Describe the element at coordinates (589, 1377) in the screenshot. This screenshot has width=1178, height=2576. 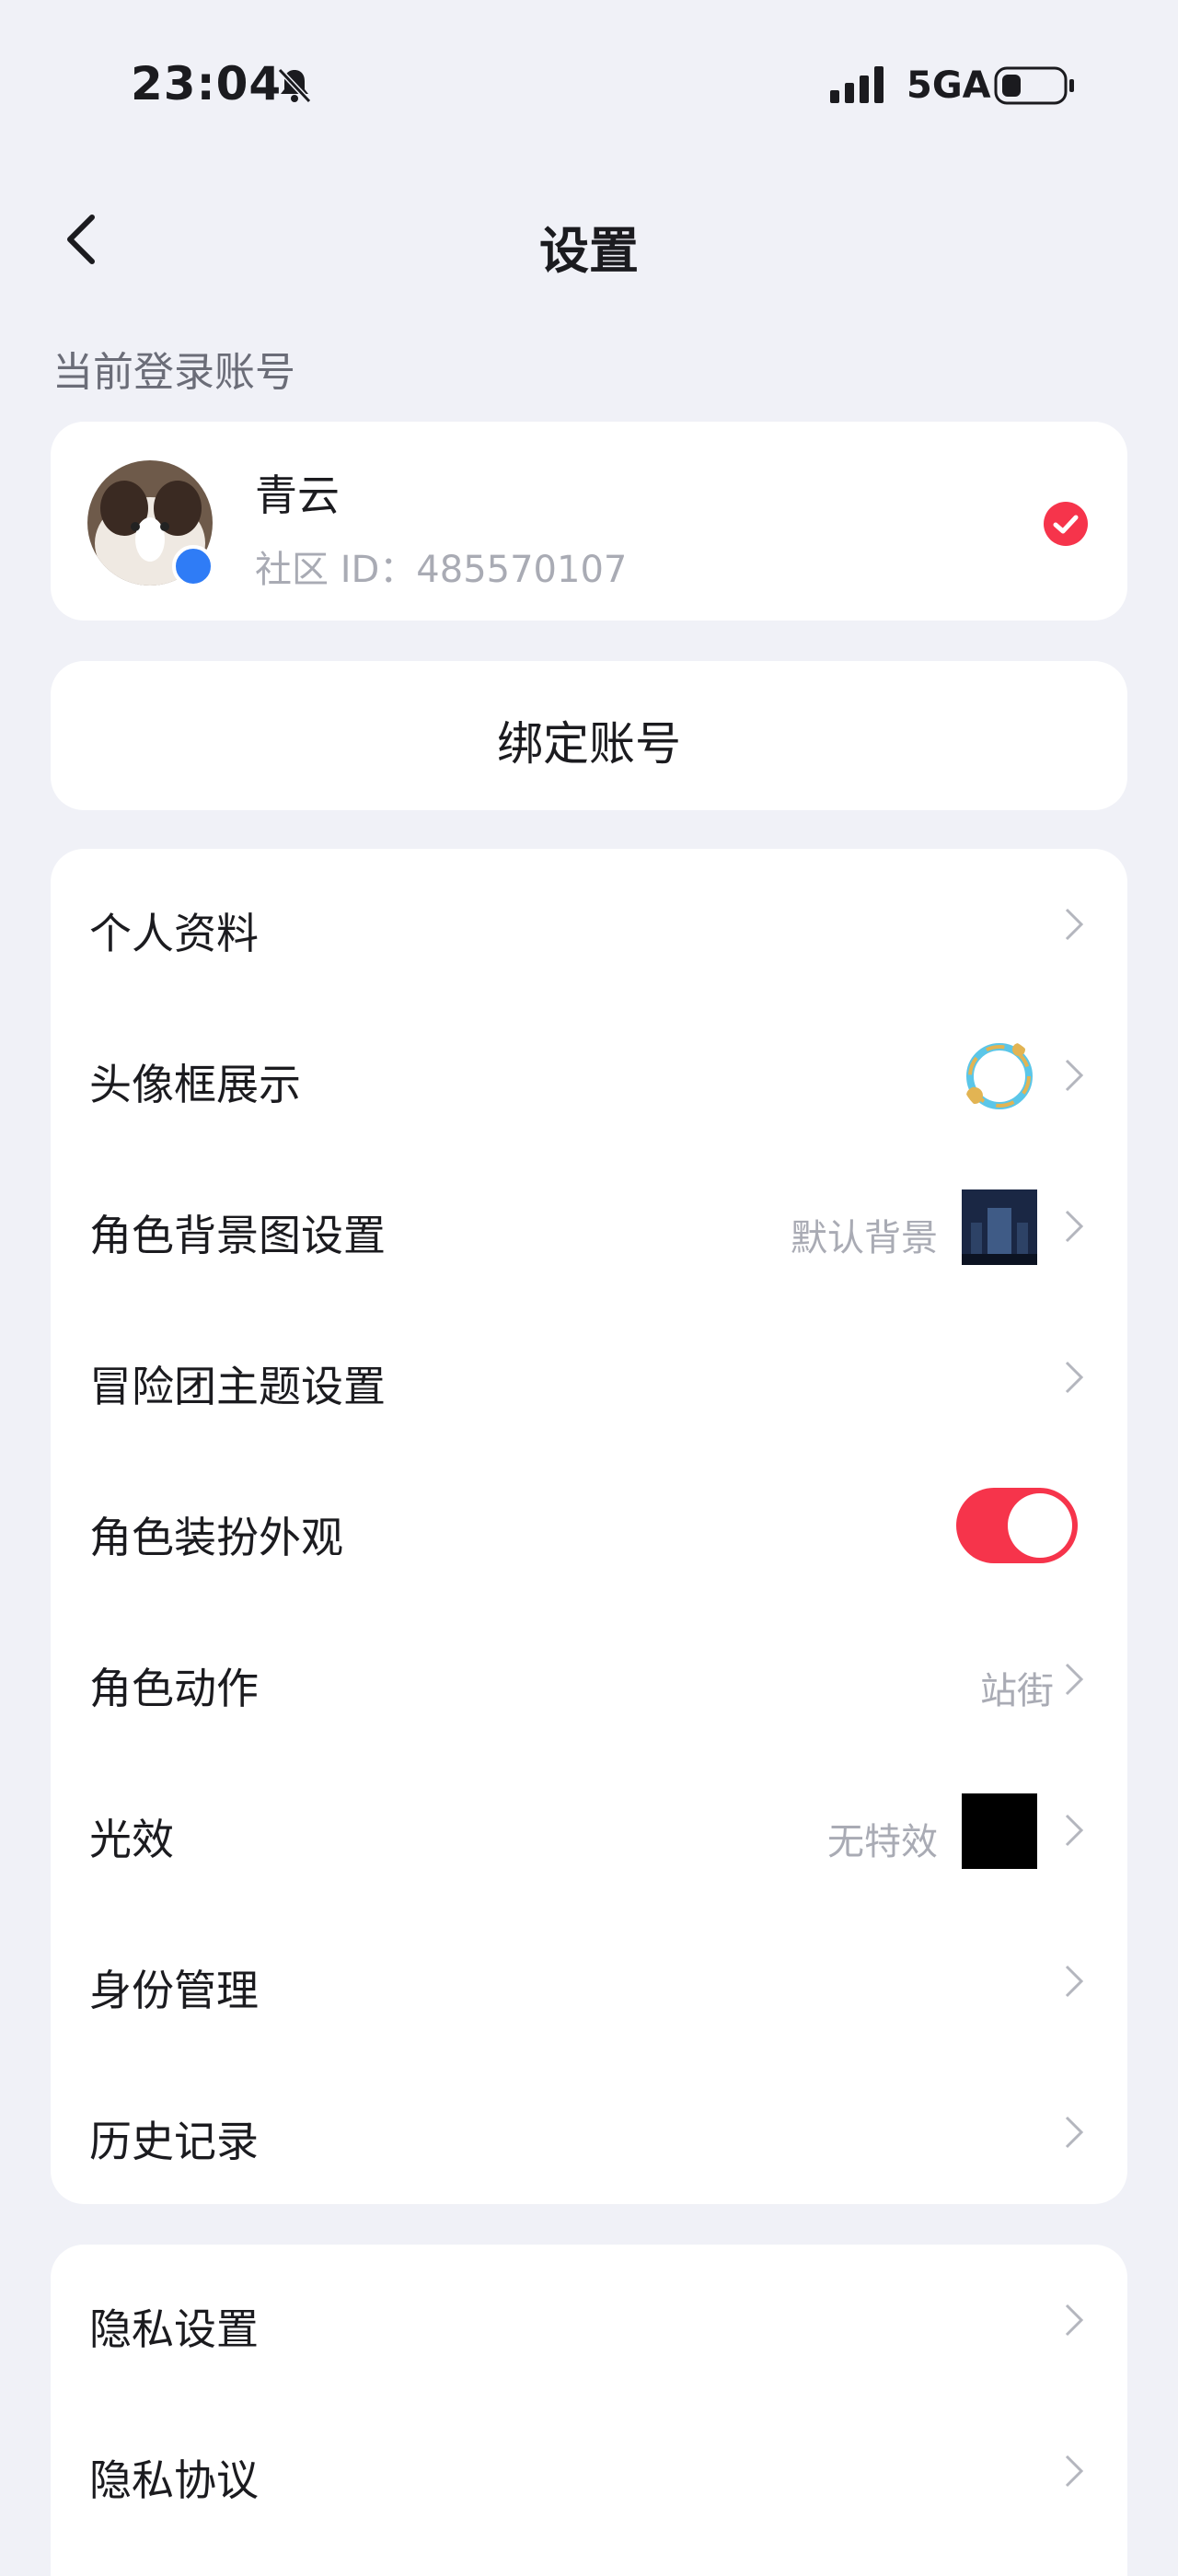
I see `menu-item-adventure-team-theme: 冒险团主题设置` at that location.